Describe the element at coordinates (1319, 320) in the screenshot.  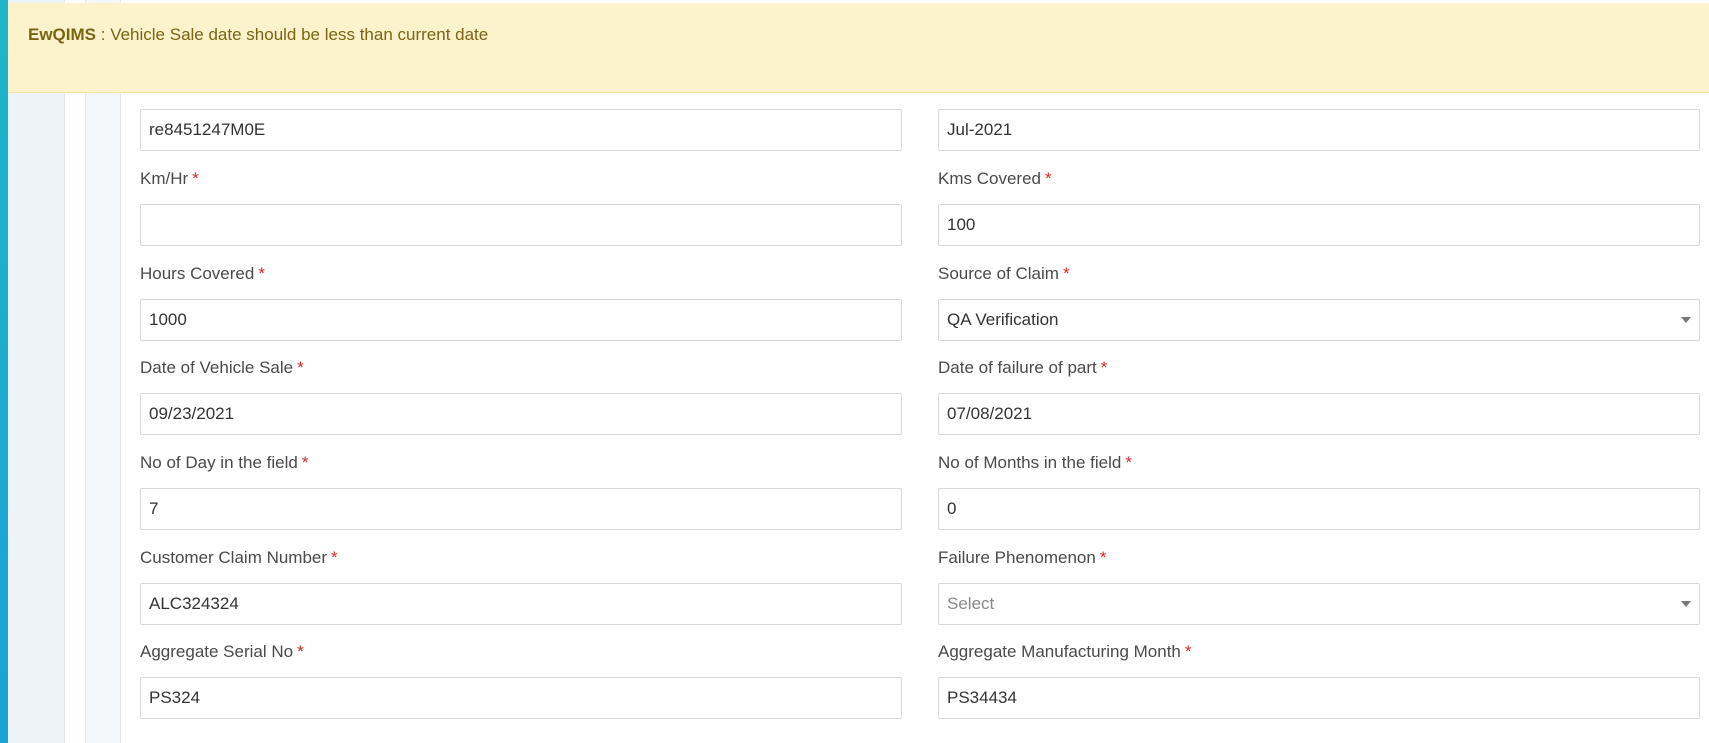
I see `source-of-claim-select: QA Verification` at that location.